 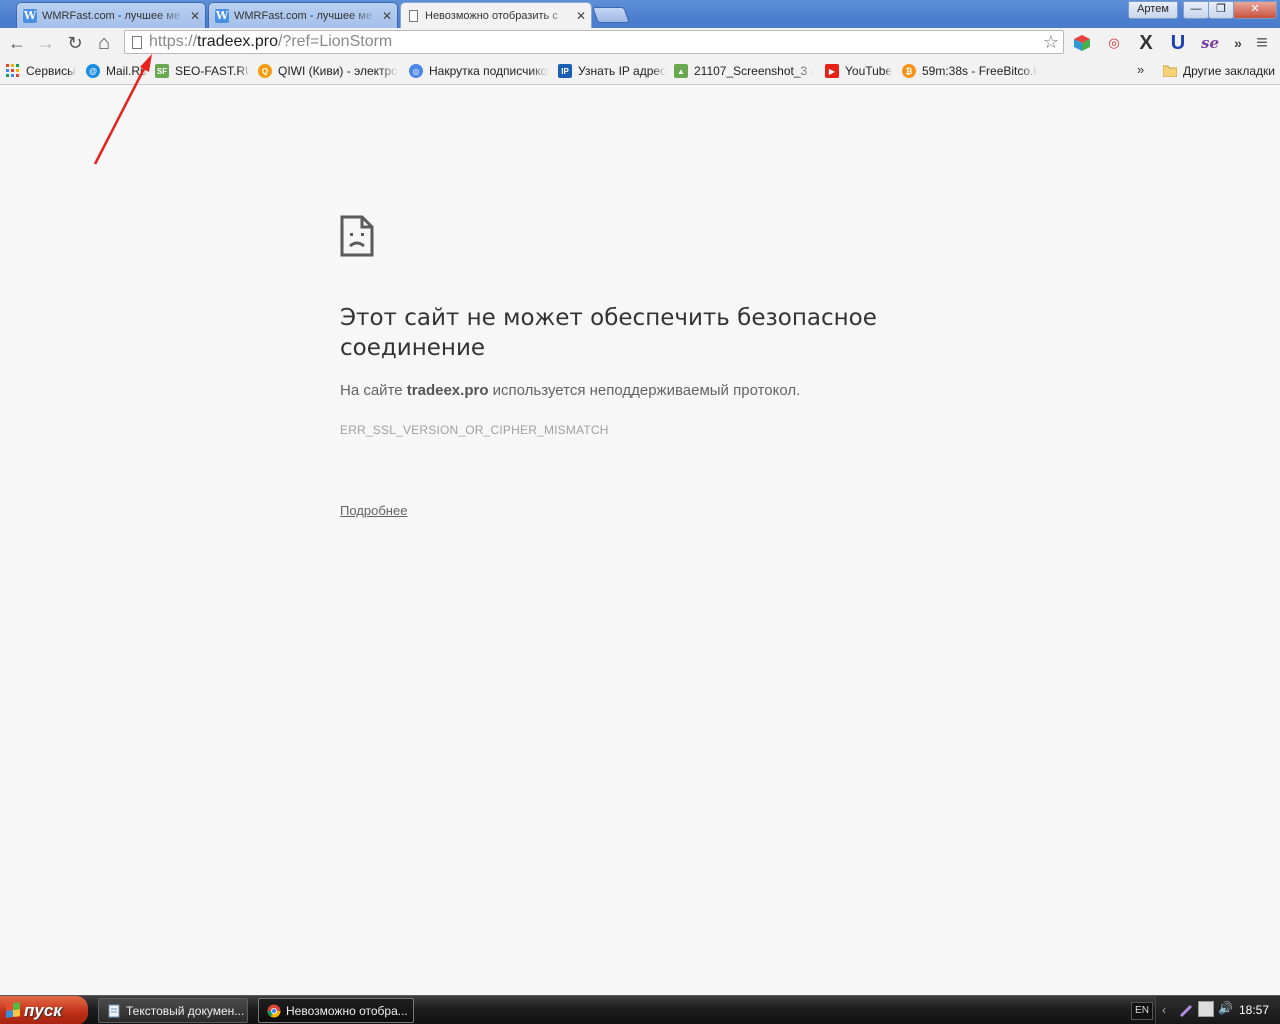 What do you see at coordinates (1221, 10) in the screenshot?
I see `restore-button: ❐` at bounding box center [1221, 10].